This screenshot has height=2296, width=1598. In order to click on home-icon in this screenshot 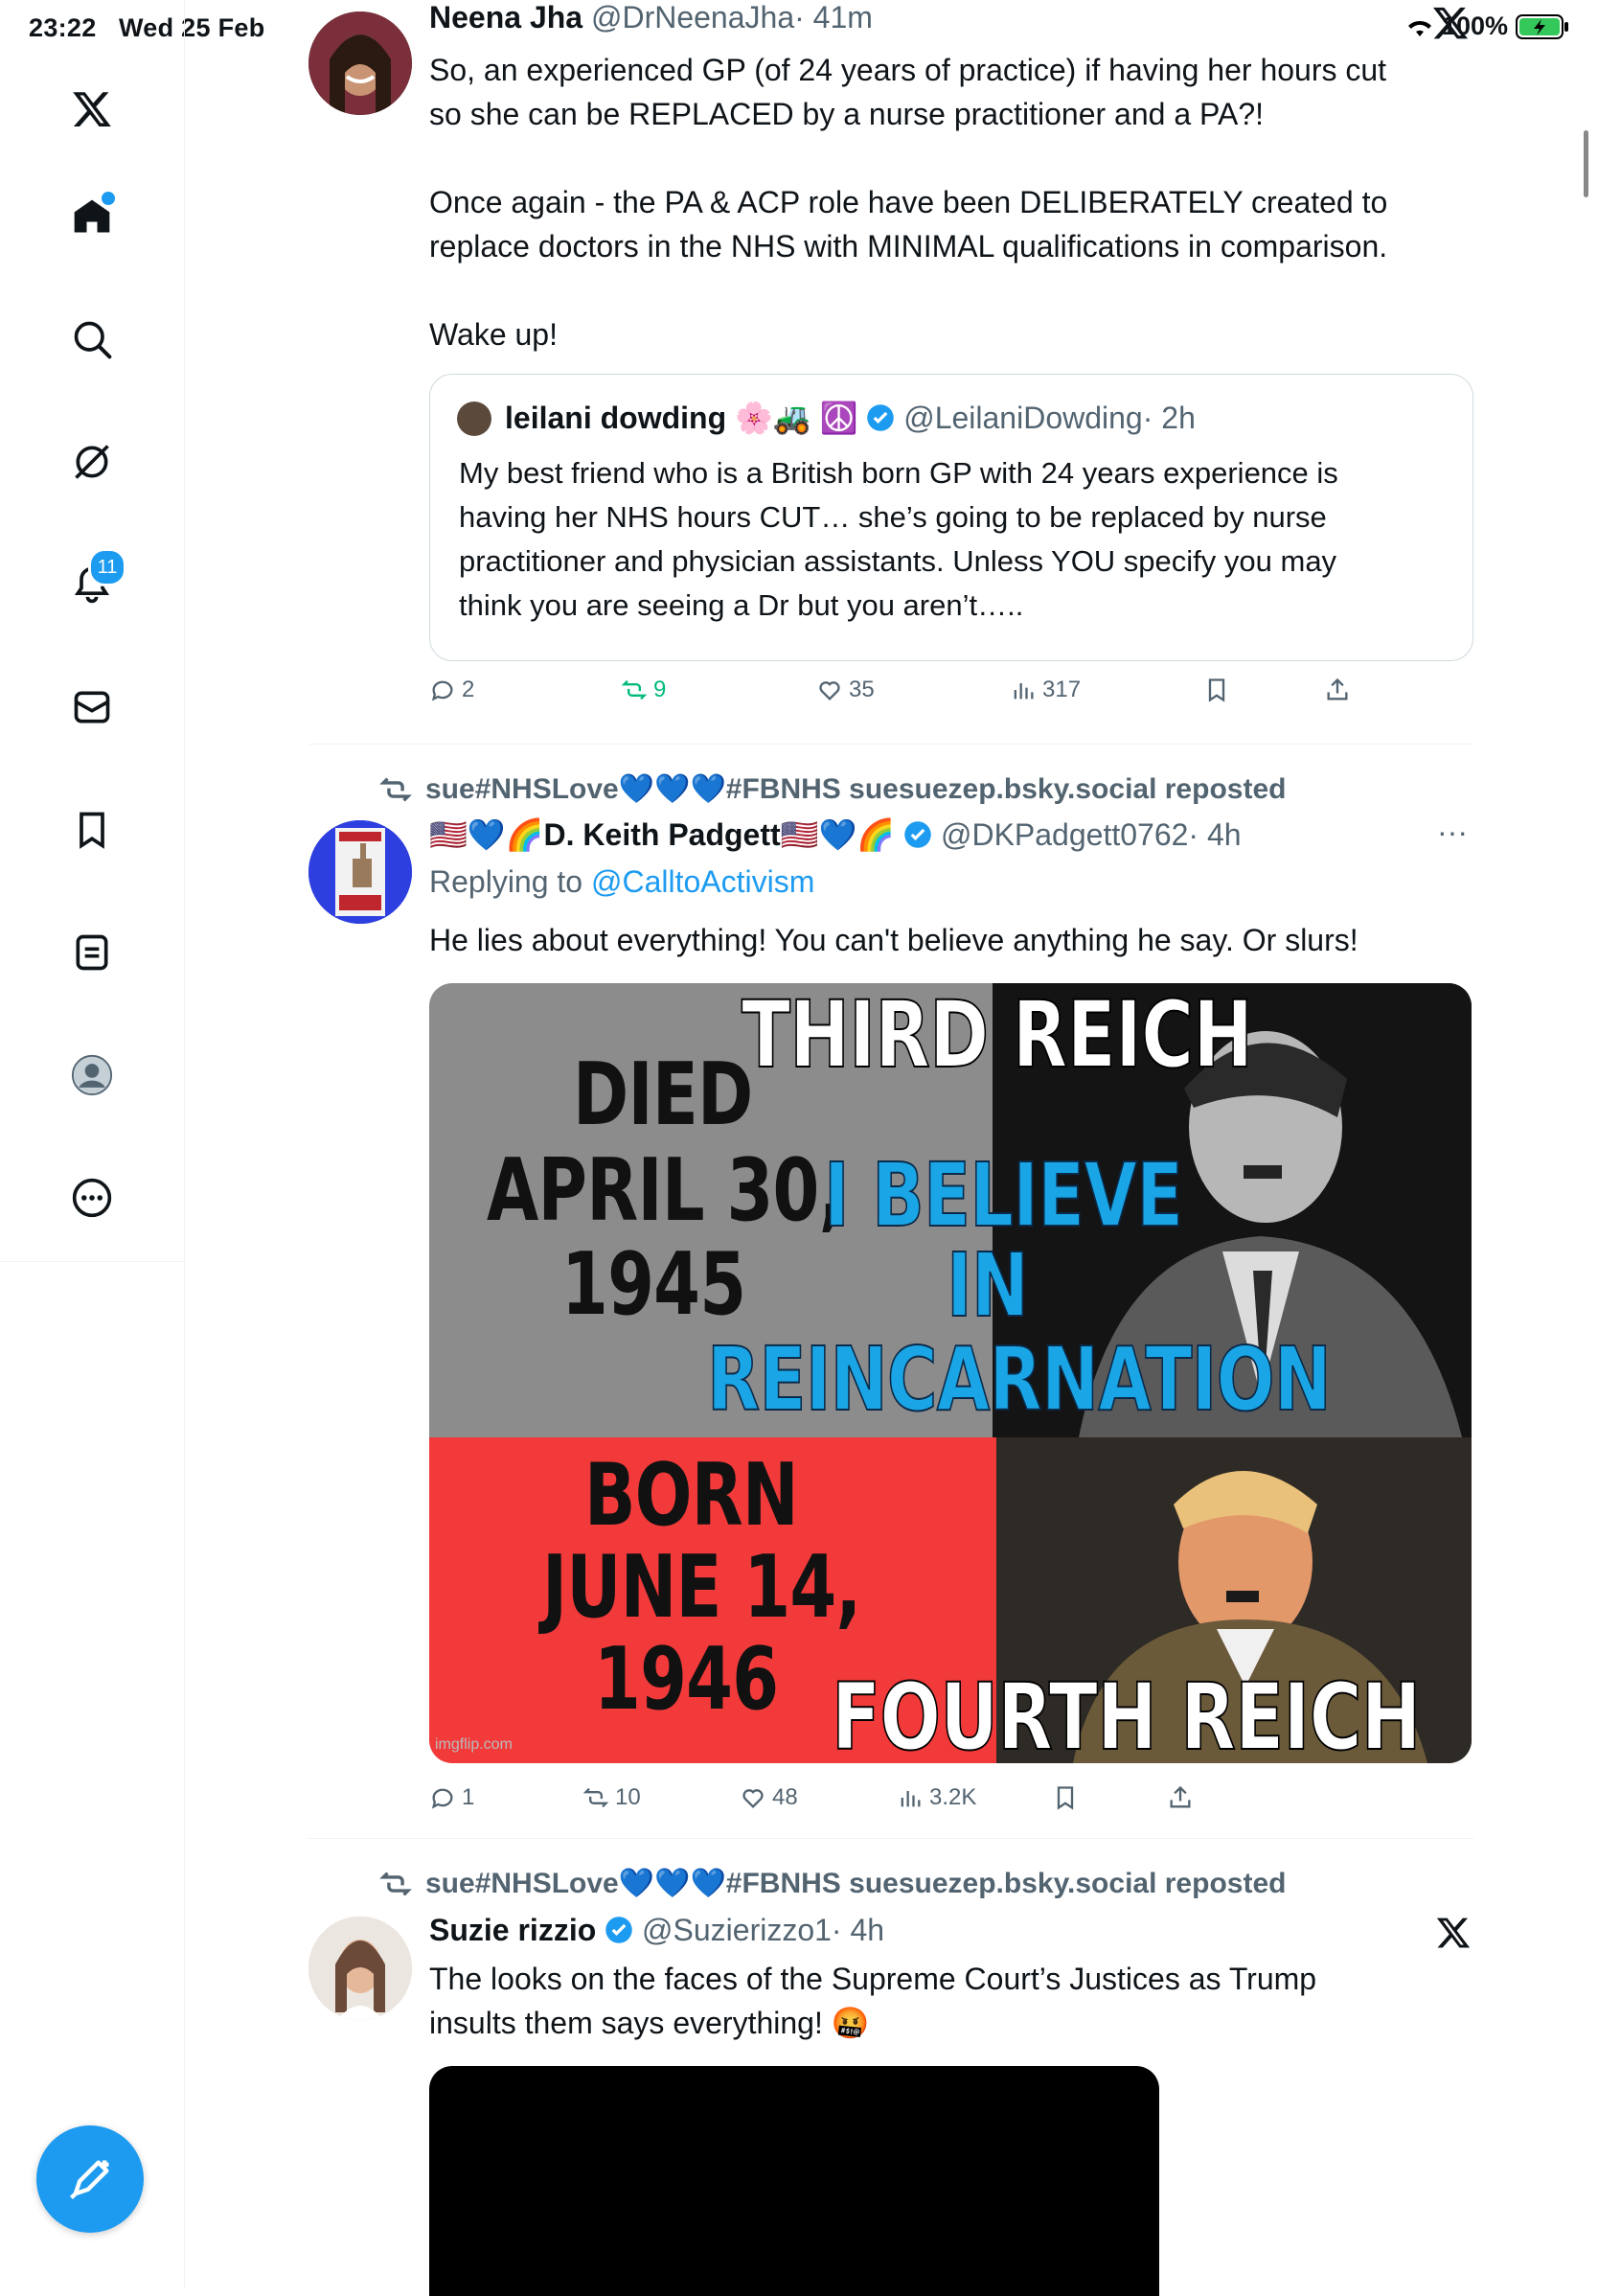, I will do `click(92, 216)`.